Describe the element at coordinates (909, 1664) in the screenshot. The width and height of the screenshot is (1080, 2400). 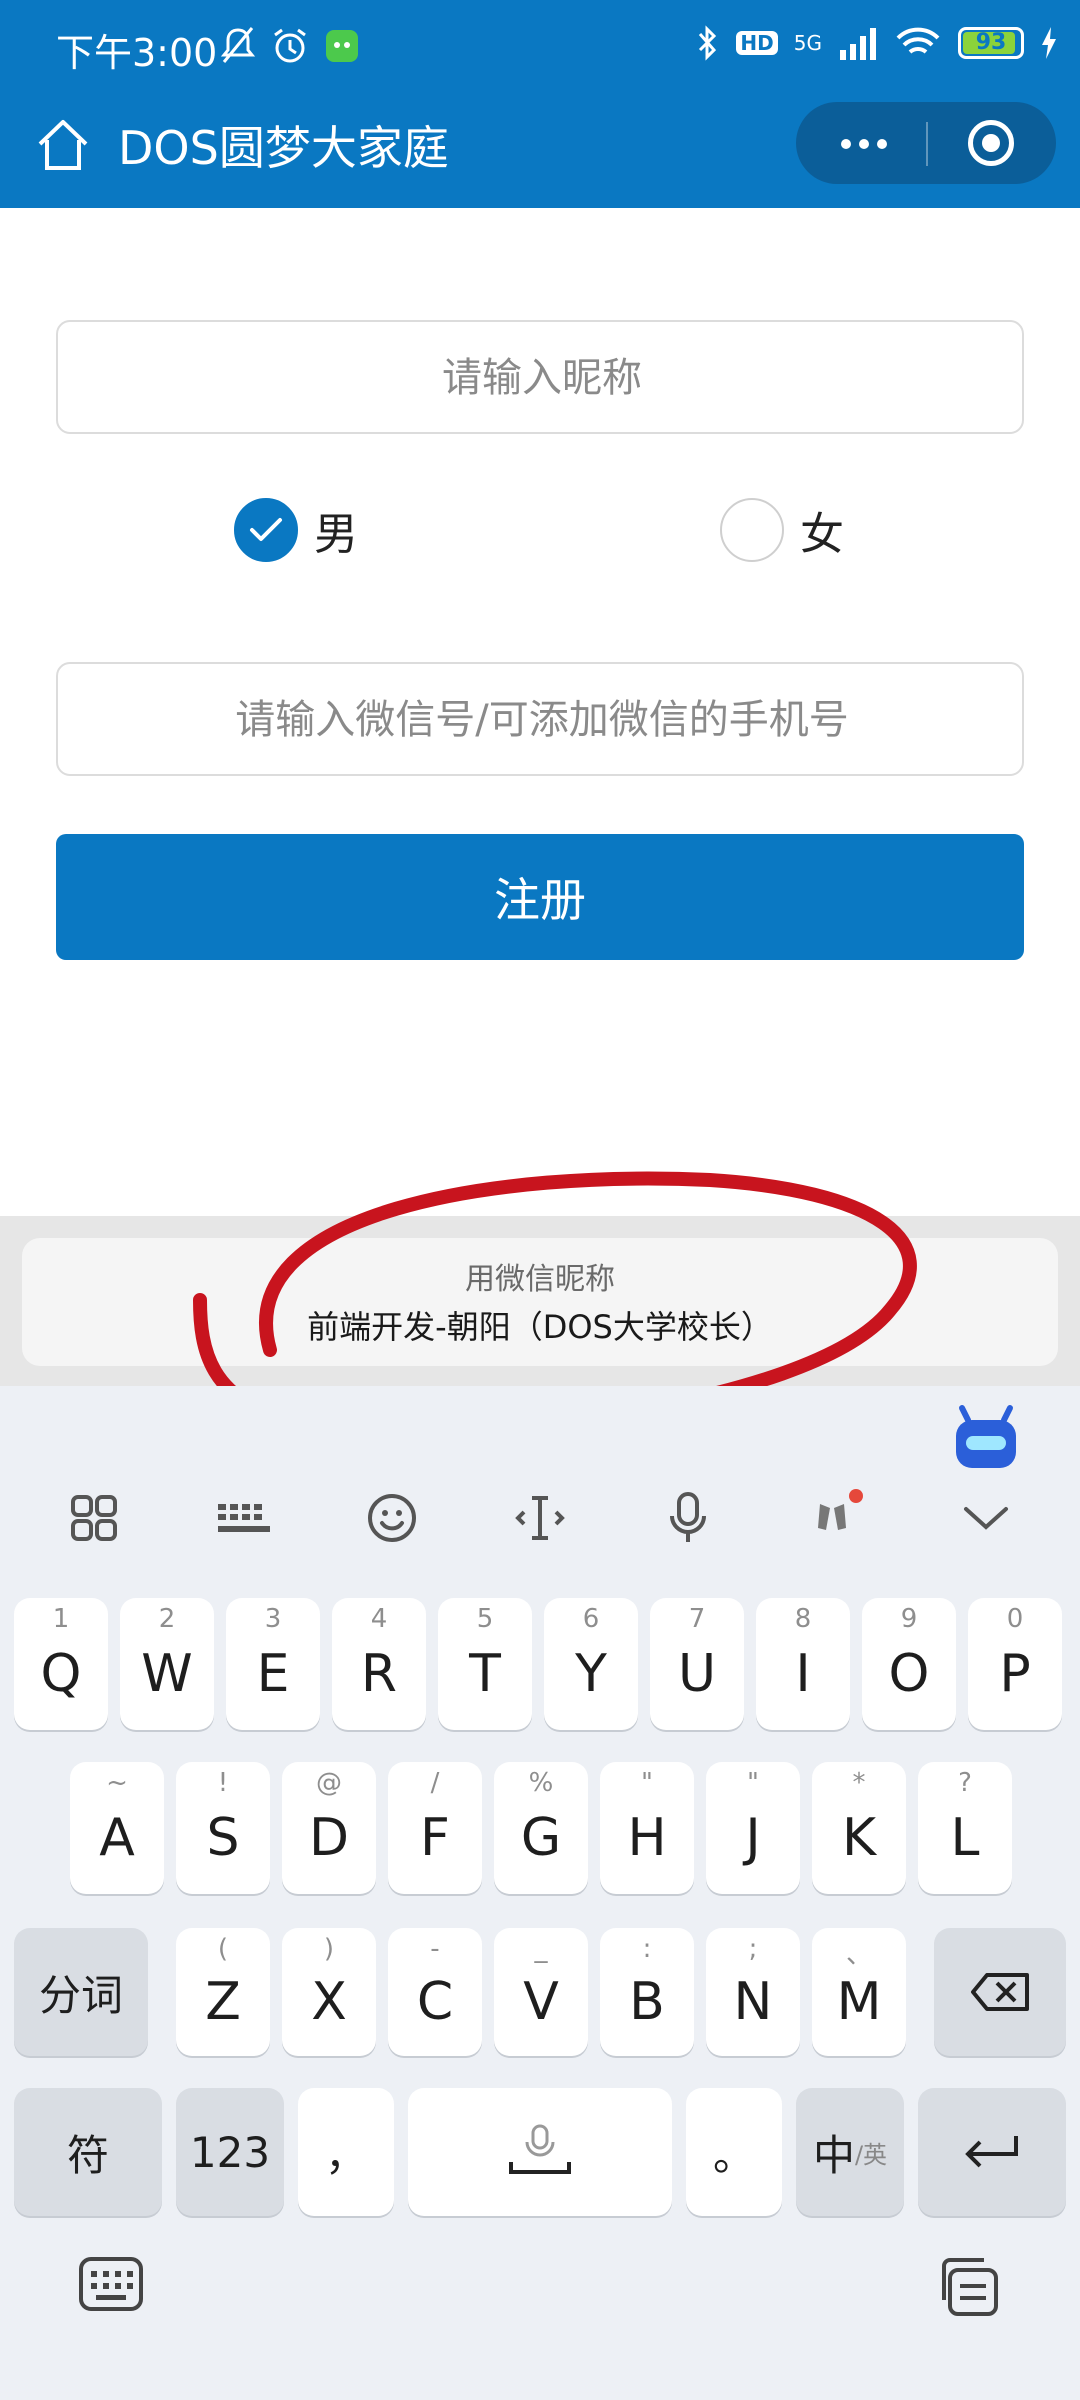
I see `key-o: 9O` at that location.